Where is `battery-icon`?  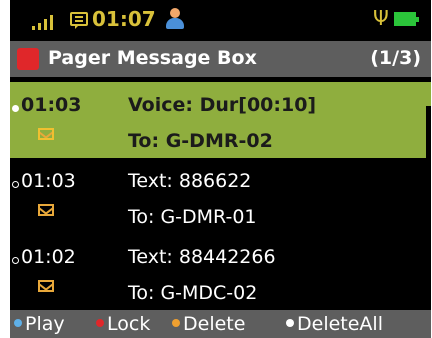
battery-icon is located at coordinates (406, 19).